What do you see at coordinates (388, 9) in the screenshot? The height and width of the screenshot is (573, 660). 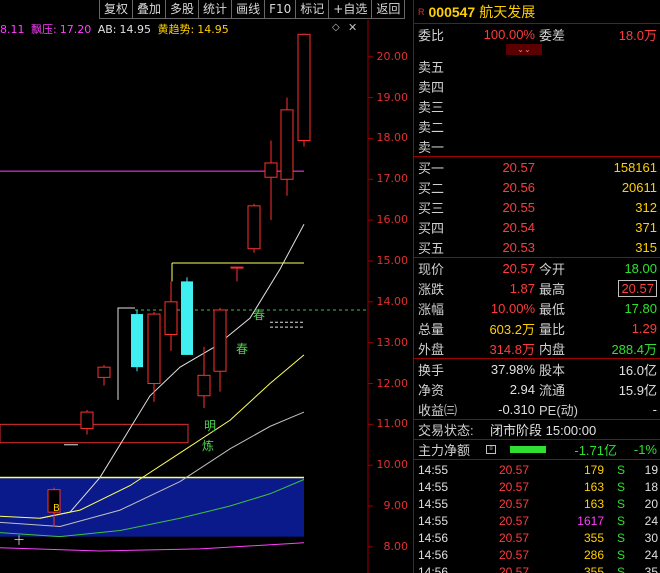 I see `toolbar-back-button: 返回` at bounding box center [388, 9].